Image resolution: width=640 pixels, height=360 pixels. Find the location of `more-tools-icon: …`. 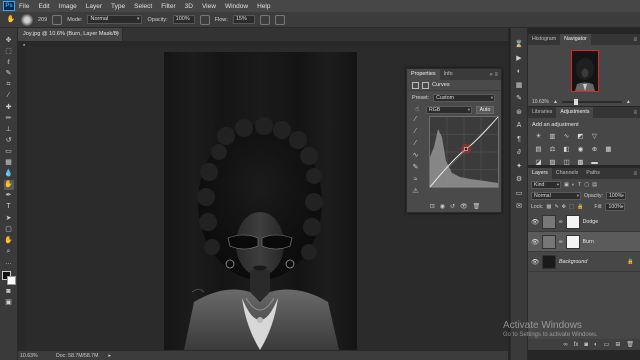

more-tools-icon: … is located at coordinates (9, 263).